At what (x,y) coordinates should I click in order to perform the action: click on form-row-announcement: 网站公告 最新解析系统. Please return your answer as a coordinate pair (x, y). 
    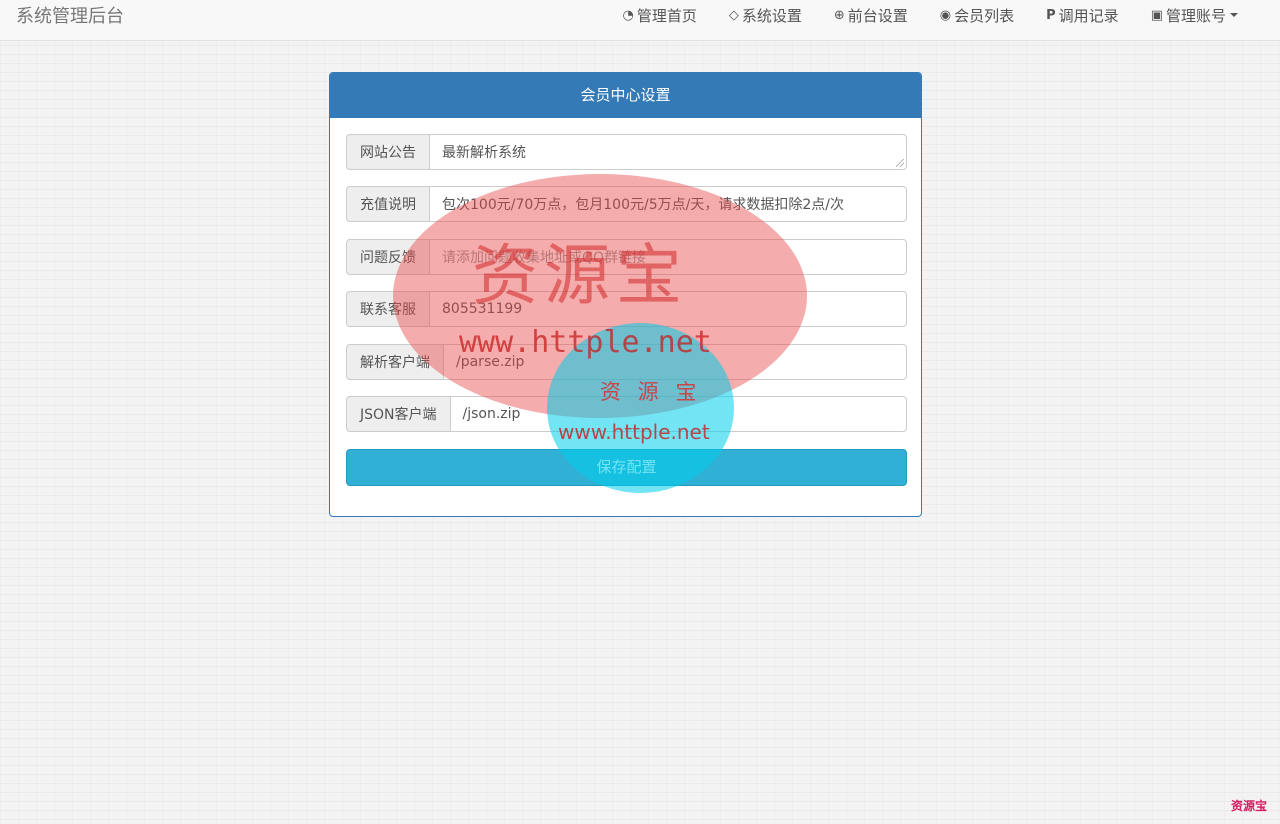
    Looking at the image, I should click on (626, 152).